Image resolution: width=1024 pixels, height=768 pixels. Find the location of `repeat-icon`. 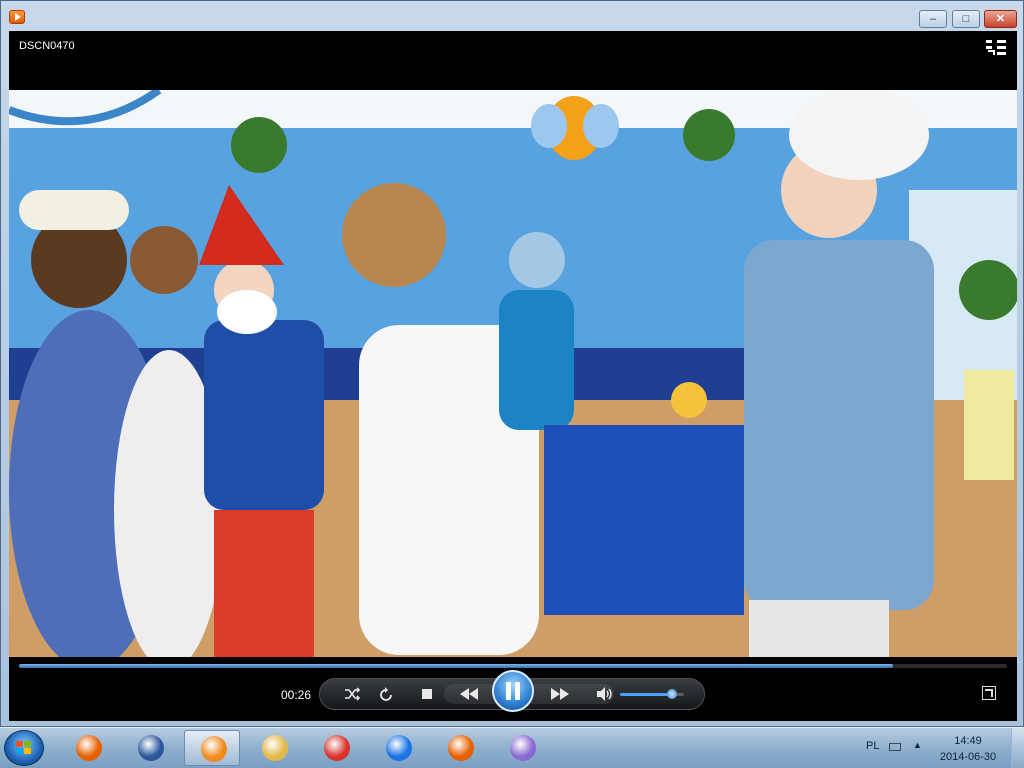

repeat-icon is located at coordinates (386, 695).